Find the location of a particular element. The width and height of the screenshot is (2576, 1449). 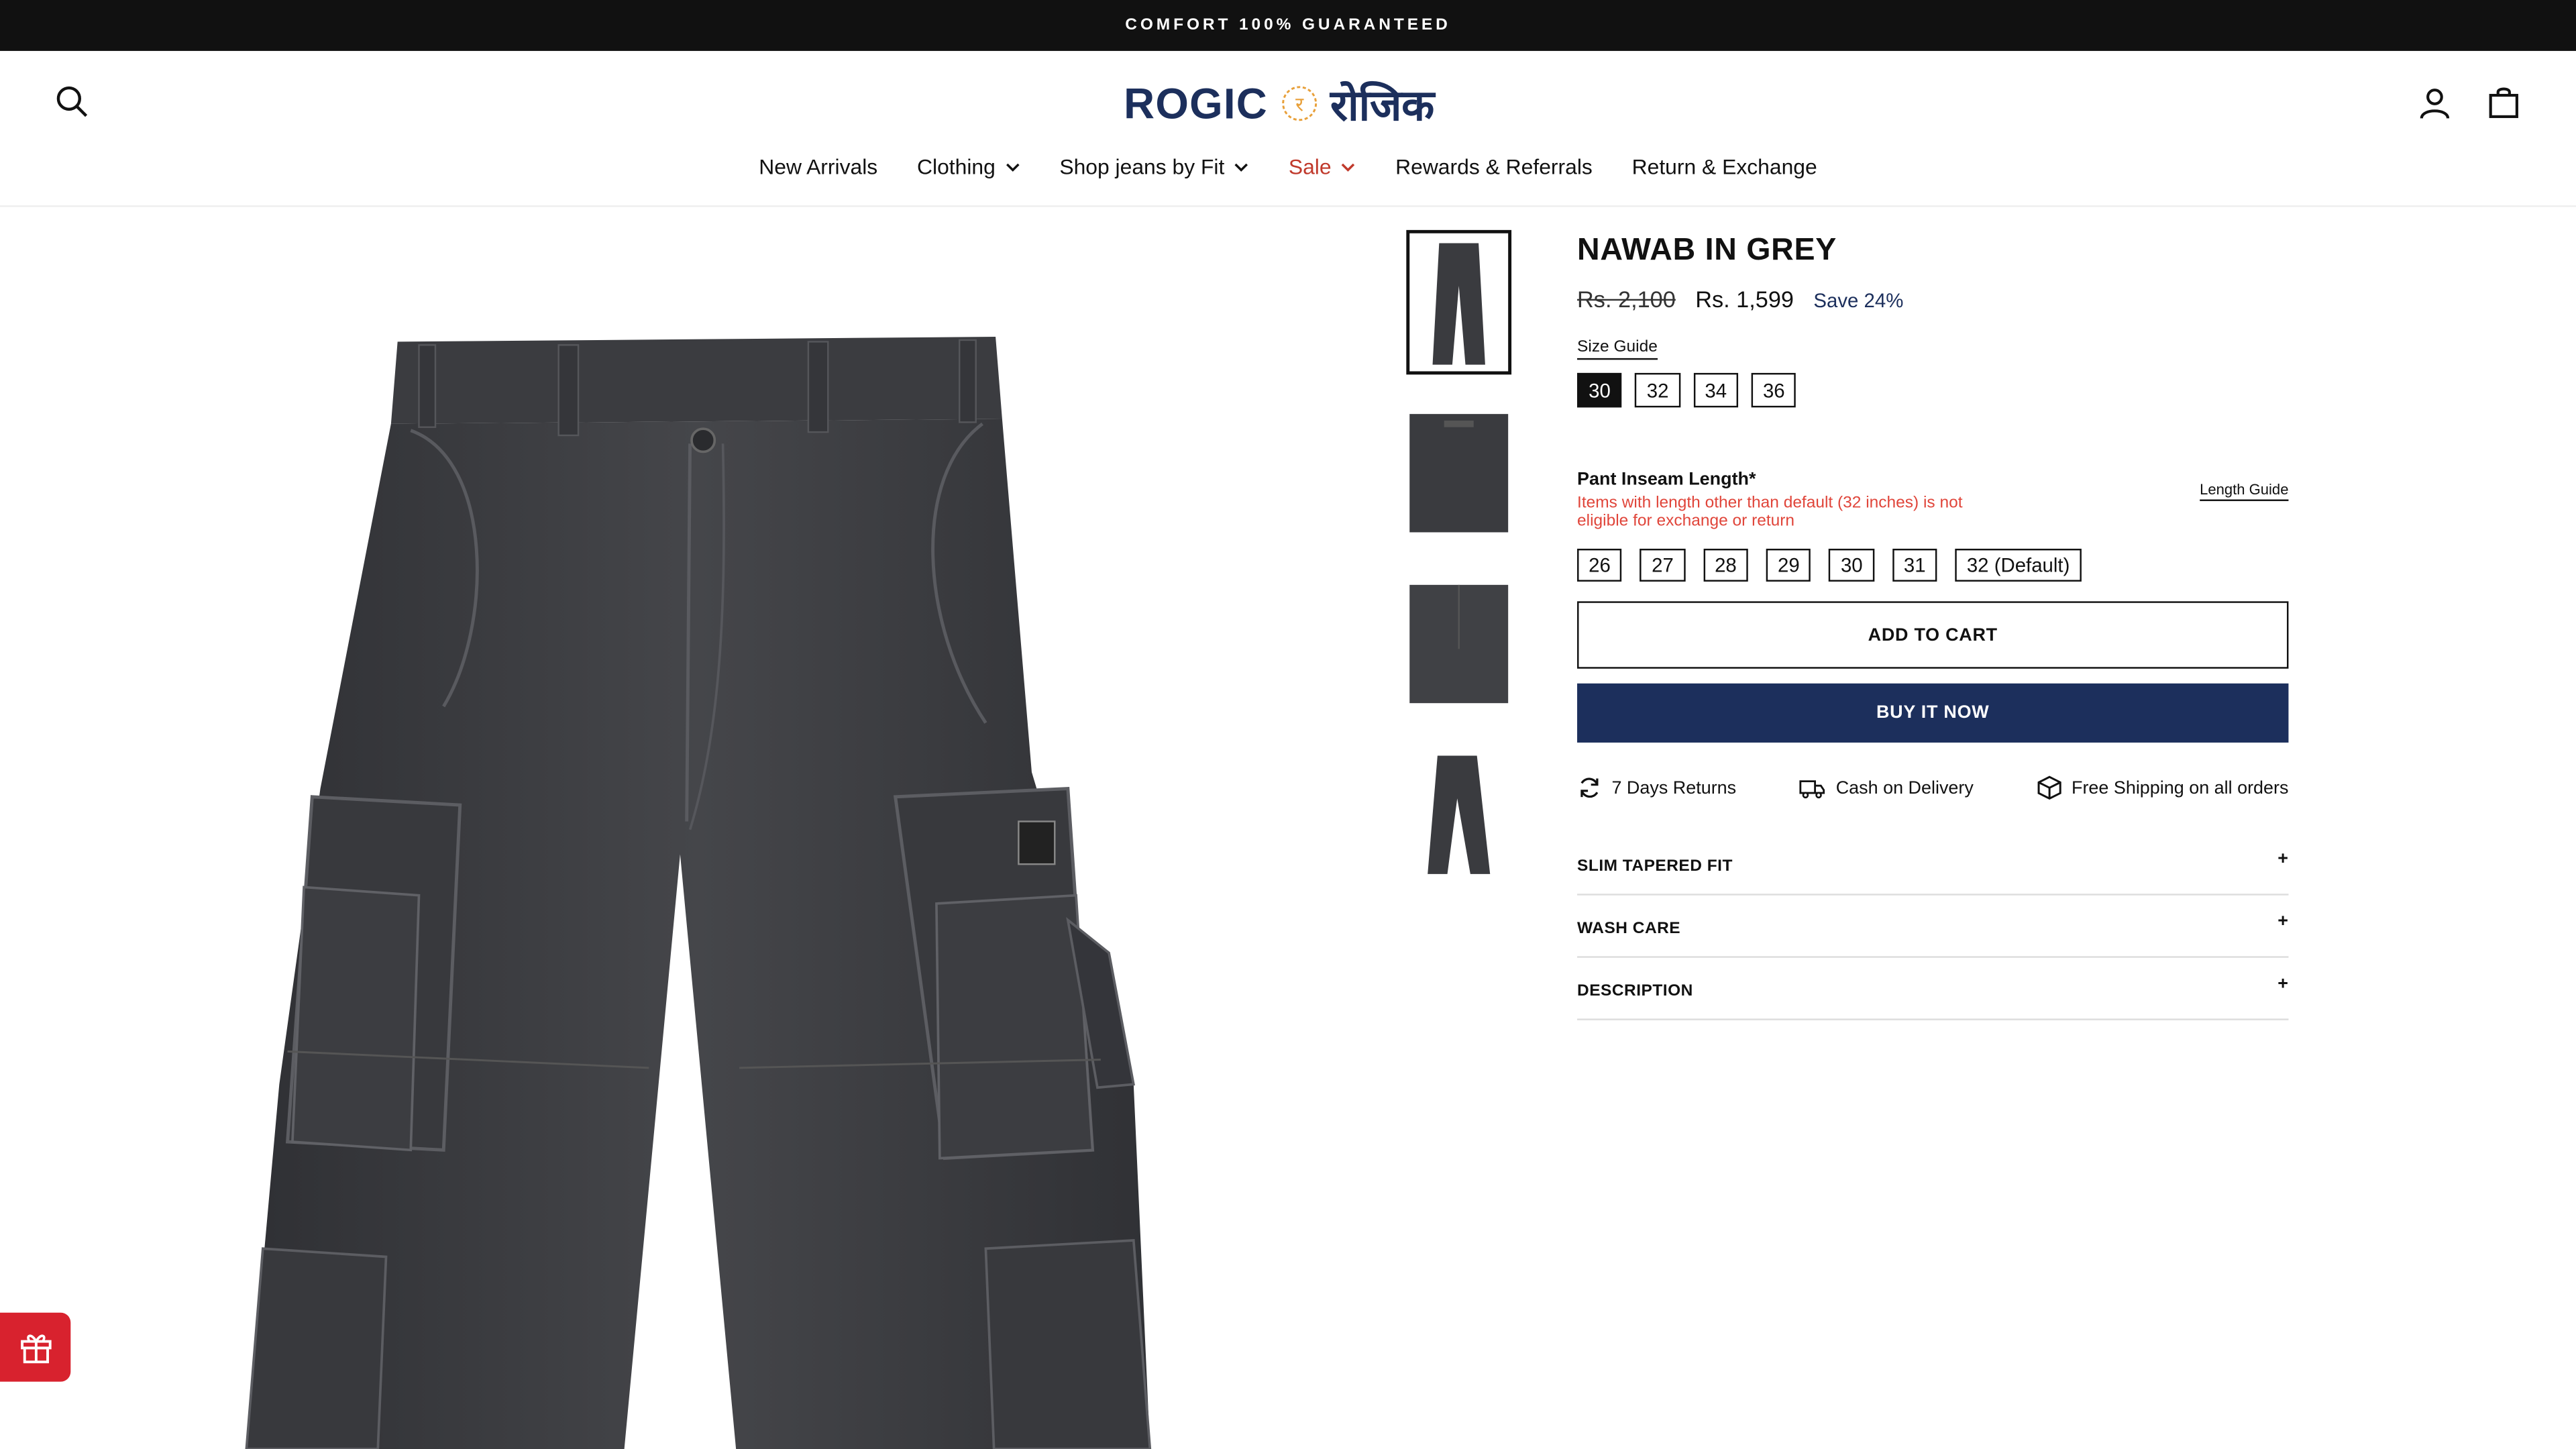

accordion-fit: SLIM TAPERED FIT + is located at coordinates (1933, 864).